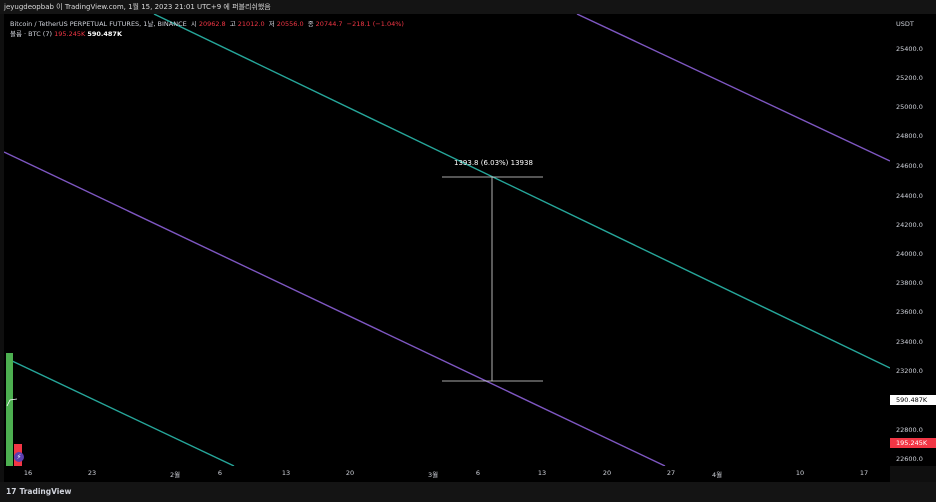 Image resolution: width=936 pixels, height=502 pixels. Describe the element at coordinates (92, 473) in the screenshot. I see `time-tick: 23` at that location.